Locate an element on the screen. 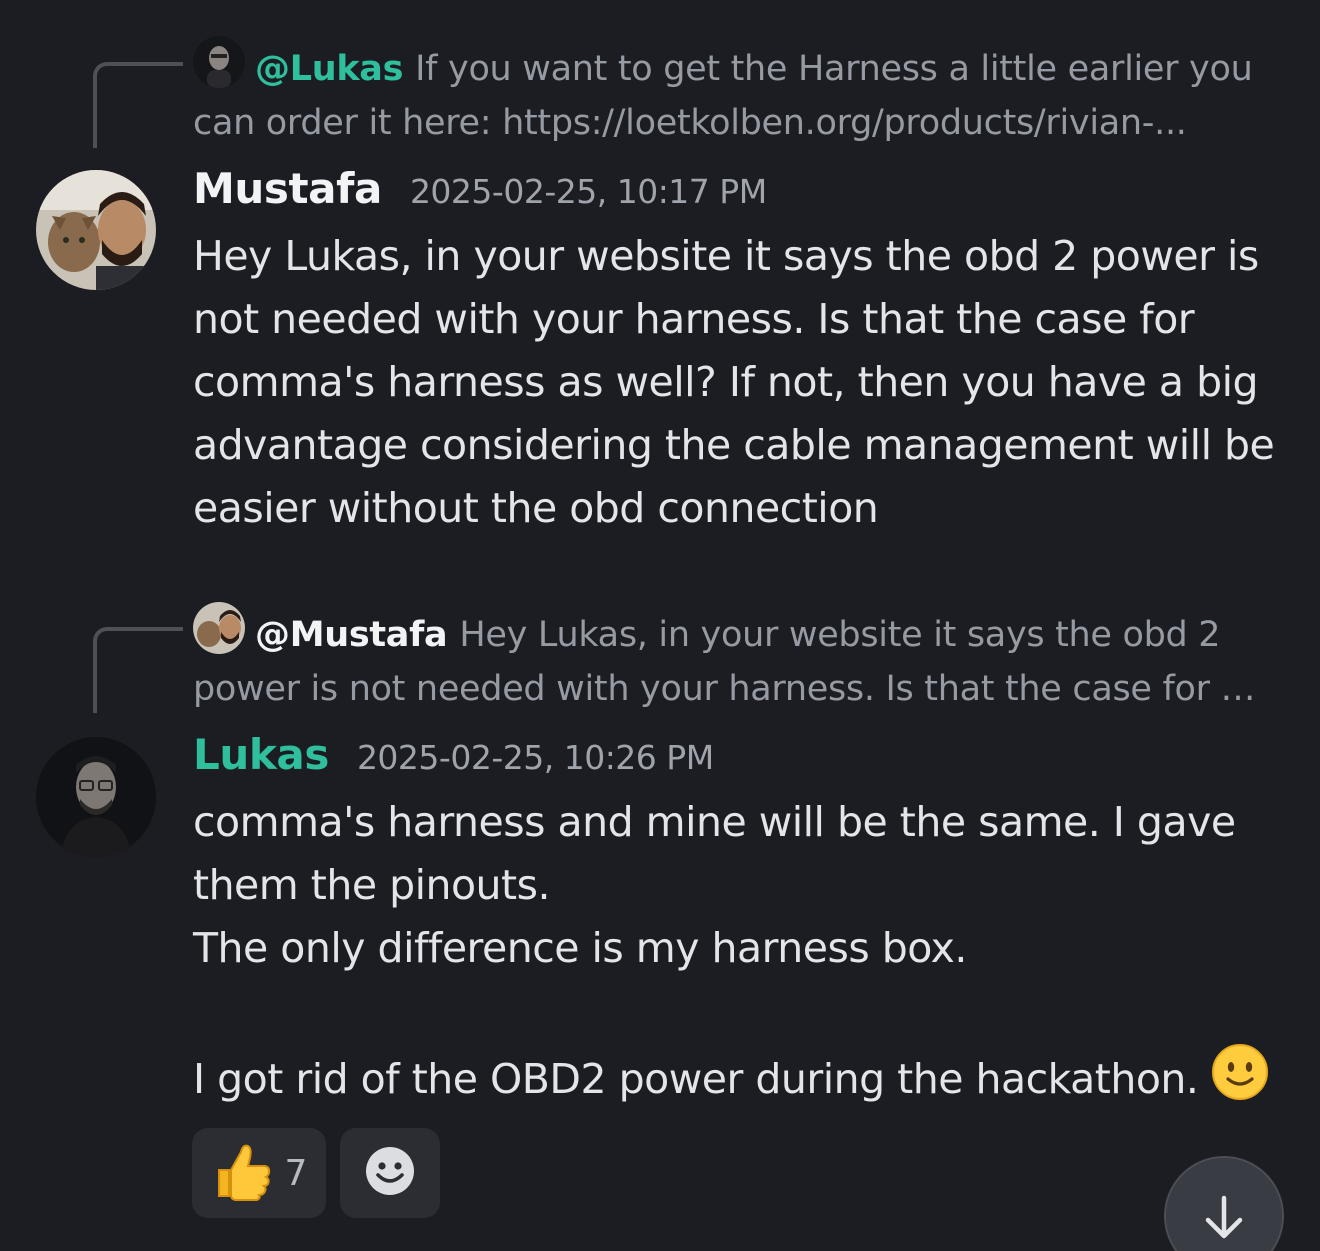 The width and height of the screenshot is (1320, 1251). timestamp: 2025-02-25, 10:17 PM is located at coordinates (588, 191).